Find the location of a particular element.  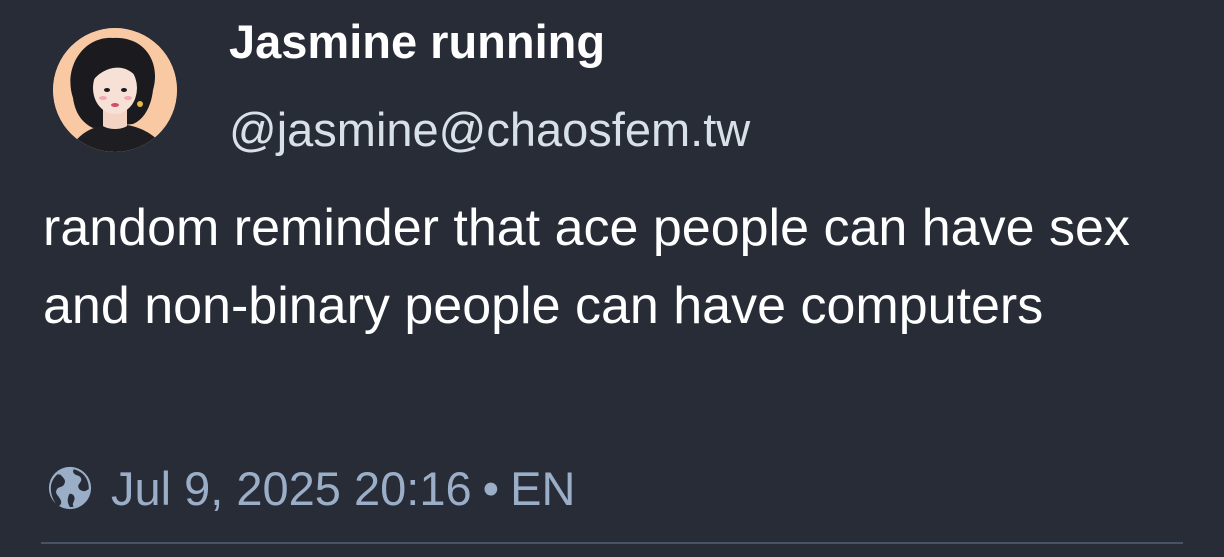

avatar is located at coordinates (115, 94).